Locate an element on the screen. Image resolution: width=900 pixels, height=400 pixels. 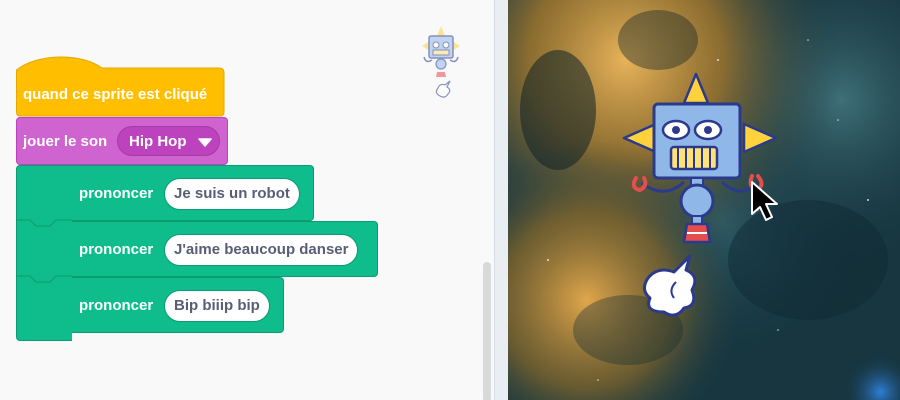
panel-divider is located at coordinates (501, 200).